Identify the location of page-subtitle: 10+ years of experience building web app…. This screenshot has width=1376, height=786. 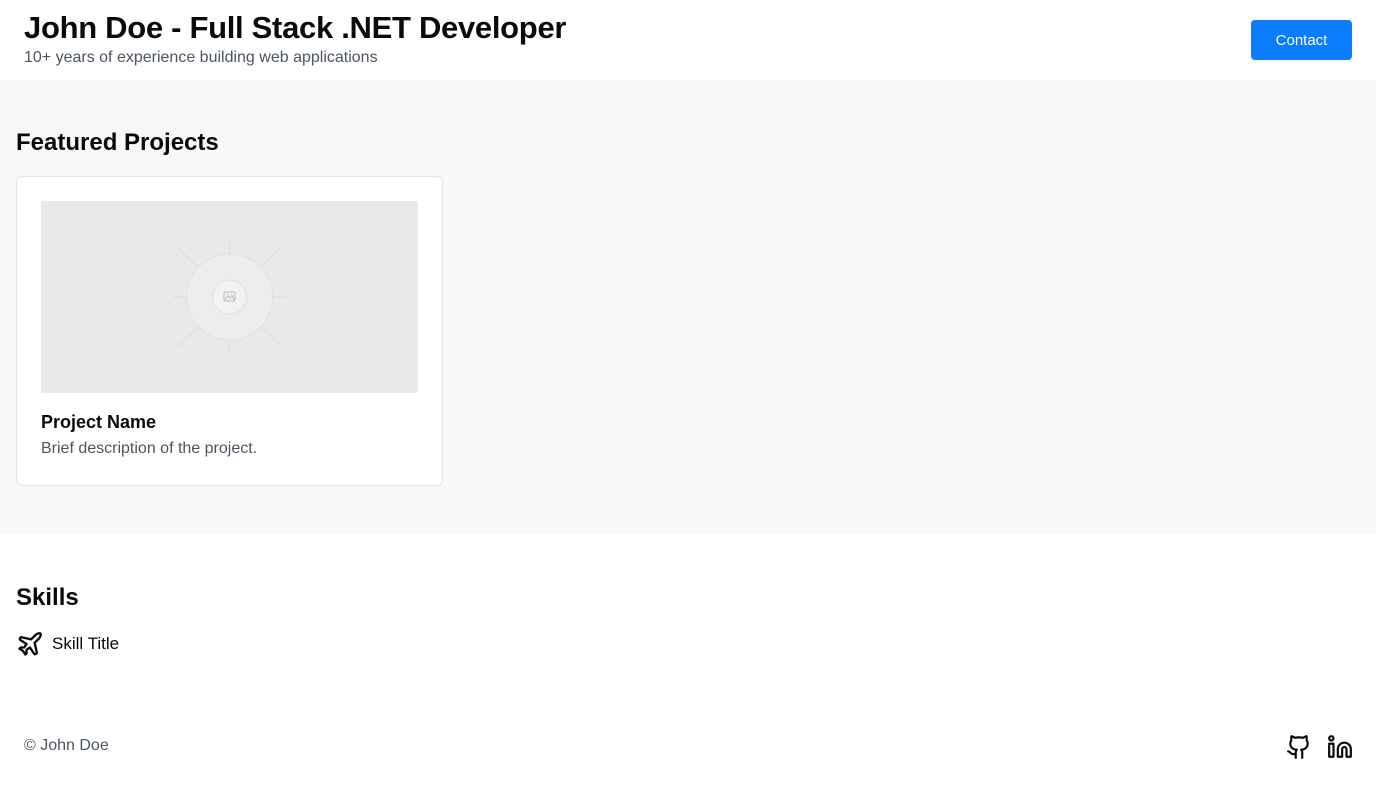
(201, 57).